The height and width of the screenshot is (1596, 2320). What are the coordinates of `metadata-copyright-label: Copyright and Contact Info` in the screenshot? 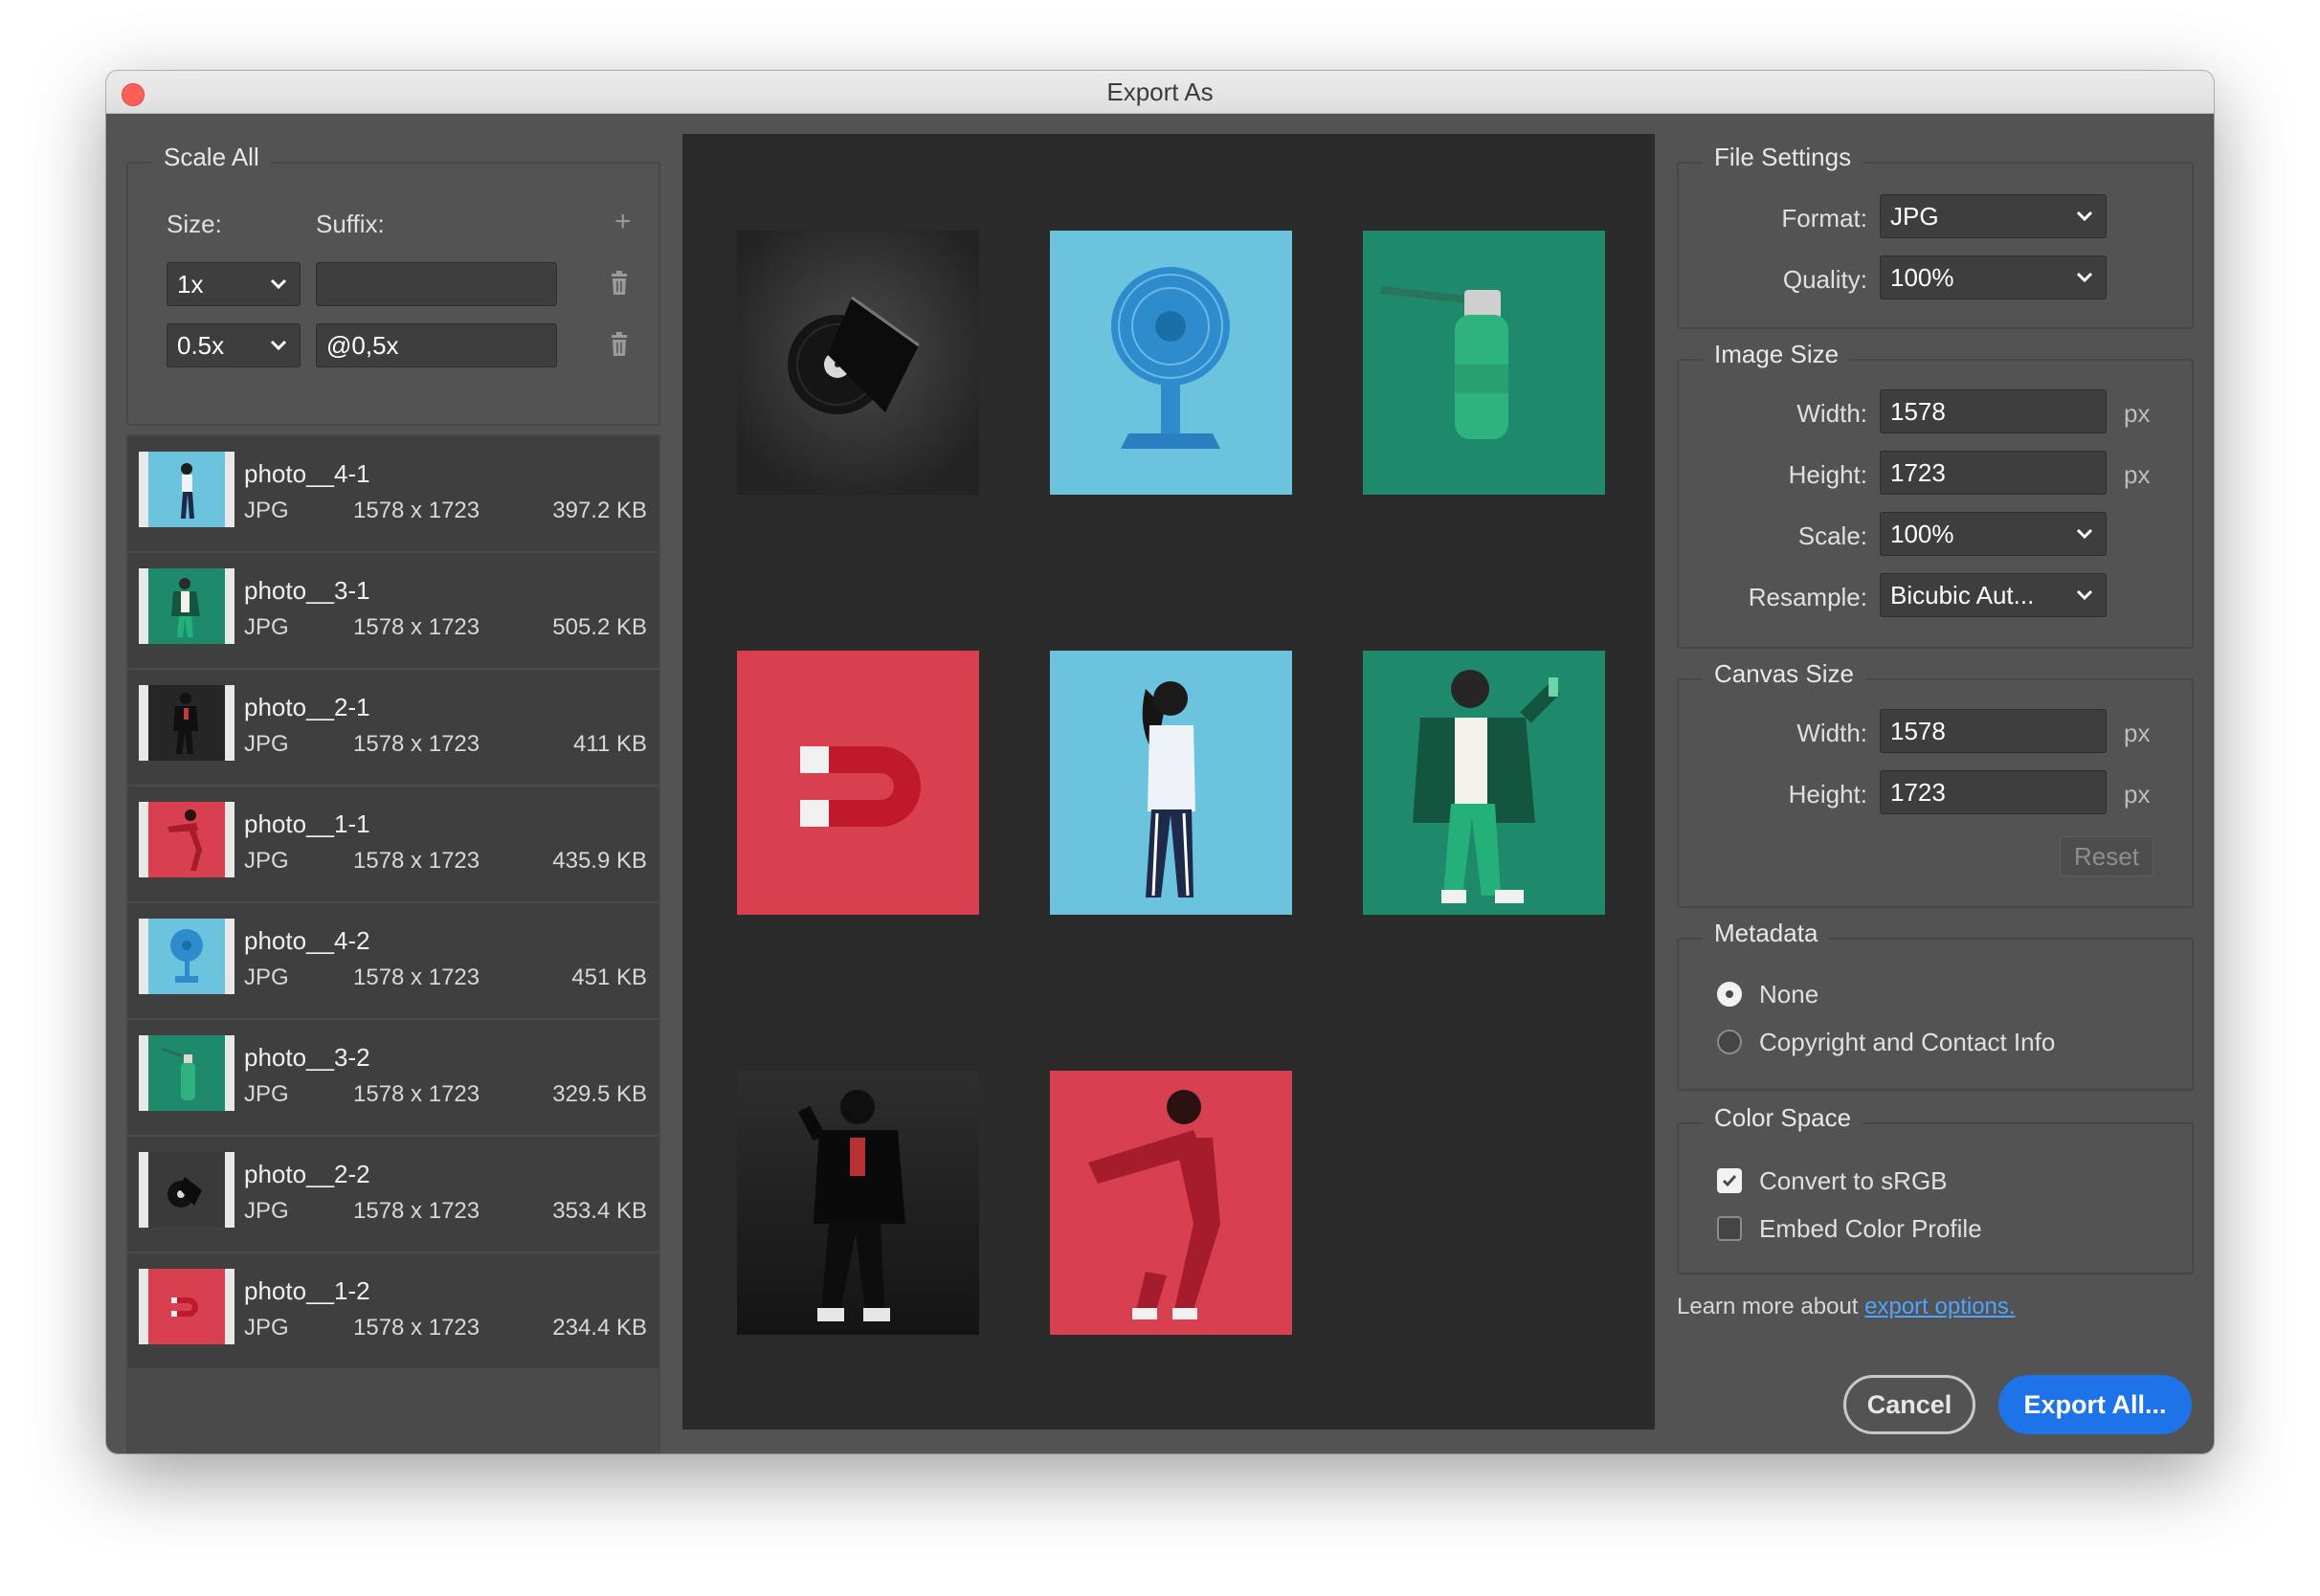 It's located at (1907, 1042).